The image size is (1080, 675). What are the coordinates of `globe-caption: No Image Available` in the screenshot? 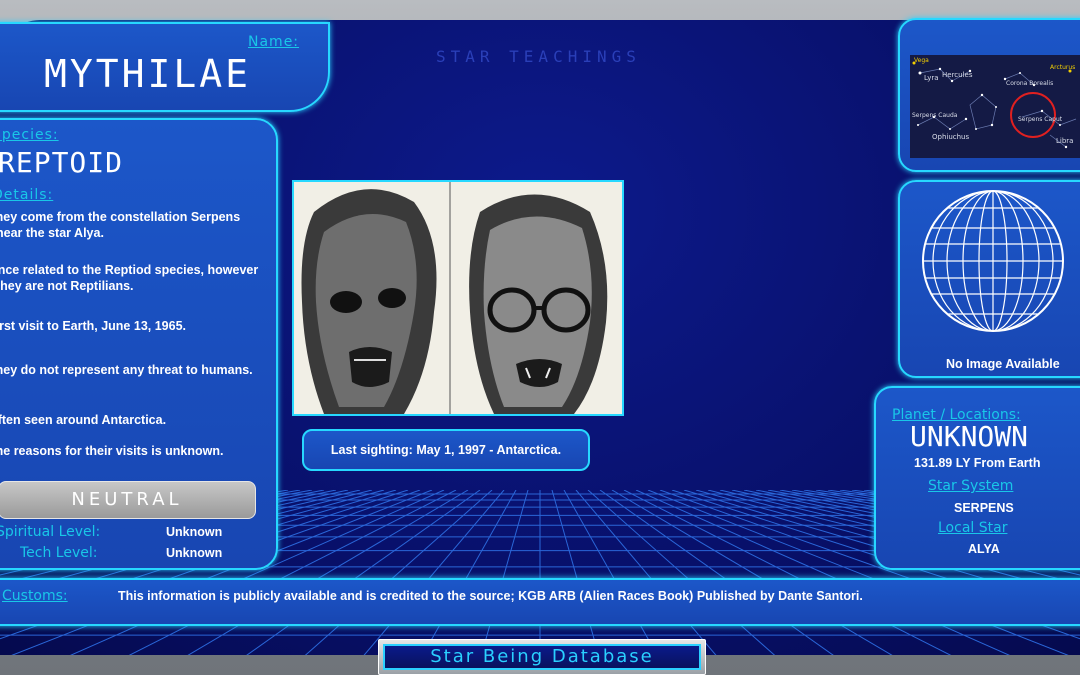 It's located at (1003, 364).